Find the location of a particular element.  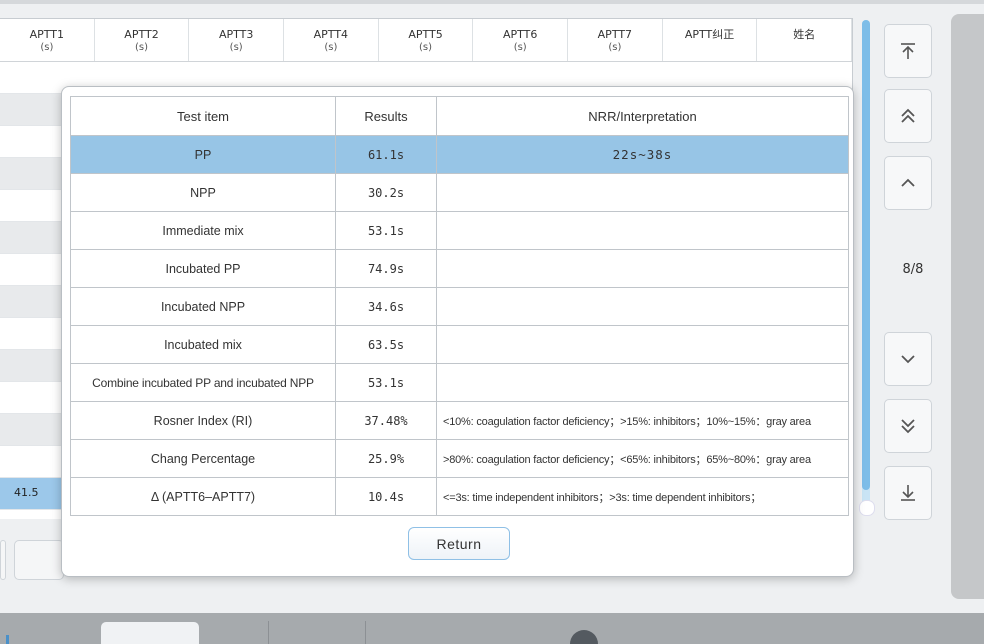

result-test-item: Combine incubated PP and incubated NPP is located at coordinates (203, 382).